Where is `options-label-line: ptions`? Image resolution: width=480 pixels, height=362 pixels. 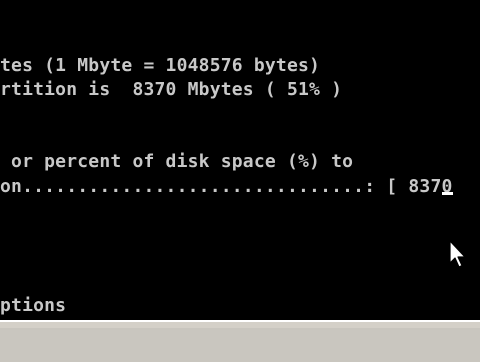
options-label-line: ptions is located at coordinates (33, 305).